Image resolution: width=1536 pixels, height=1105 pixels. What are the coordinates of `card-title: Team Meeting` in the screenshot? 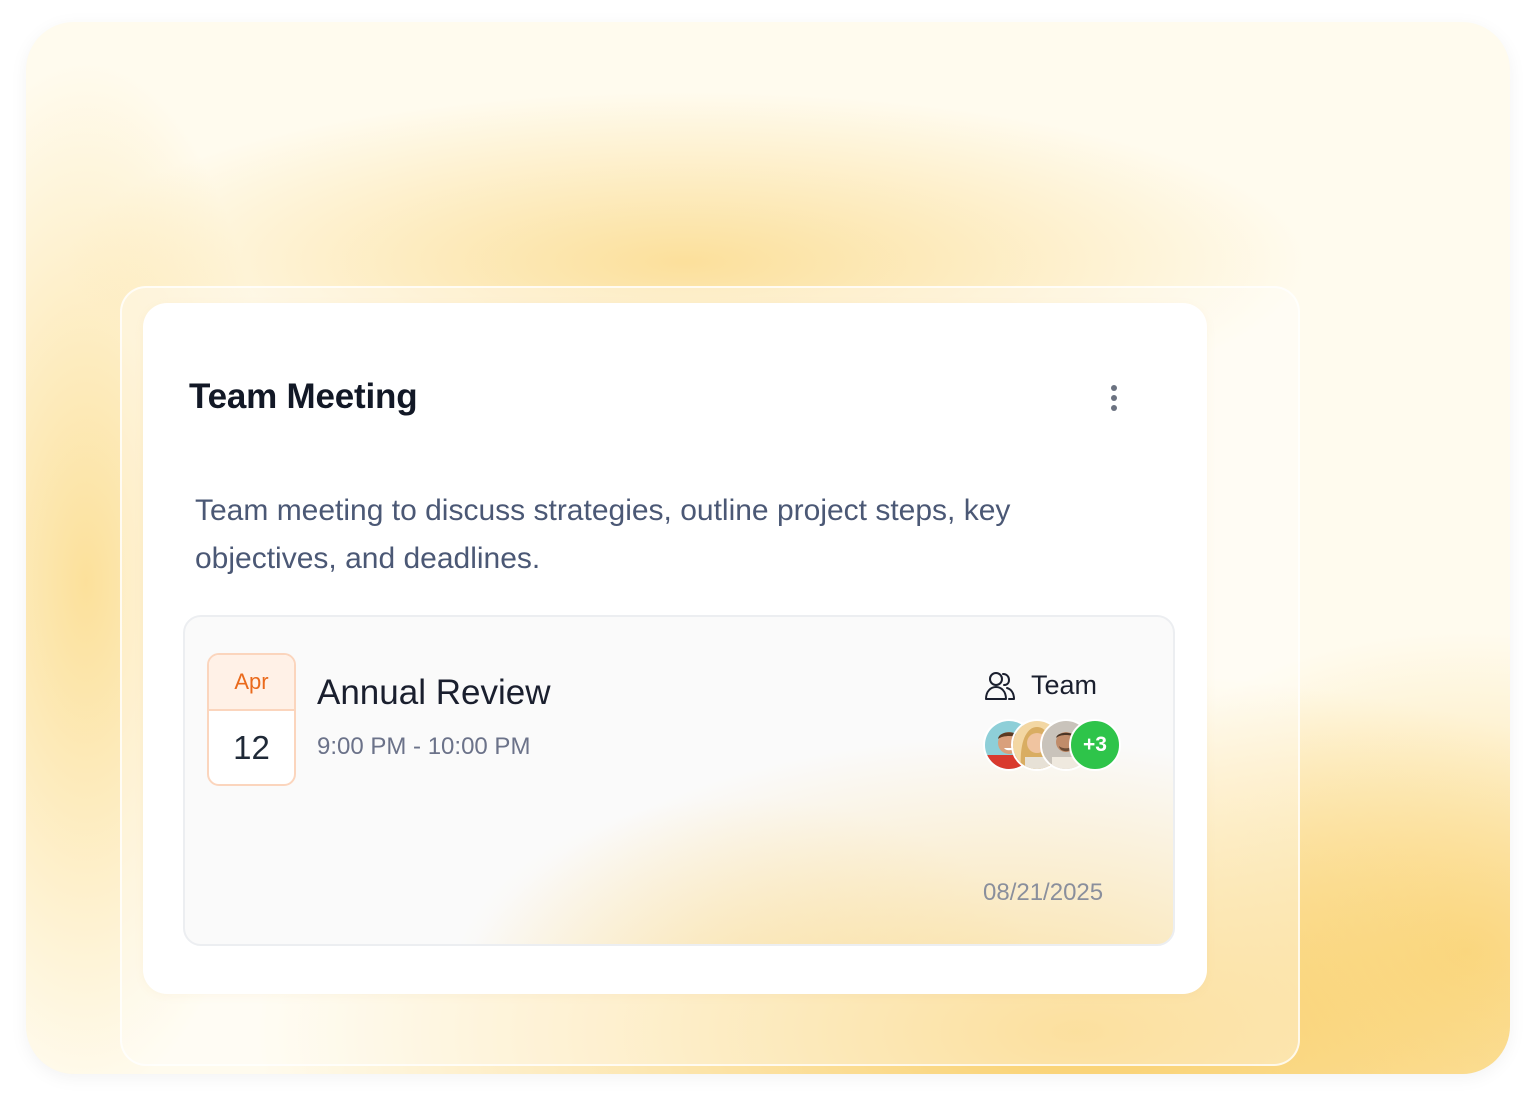 It's located at (303, 396).